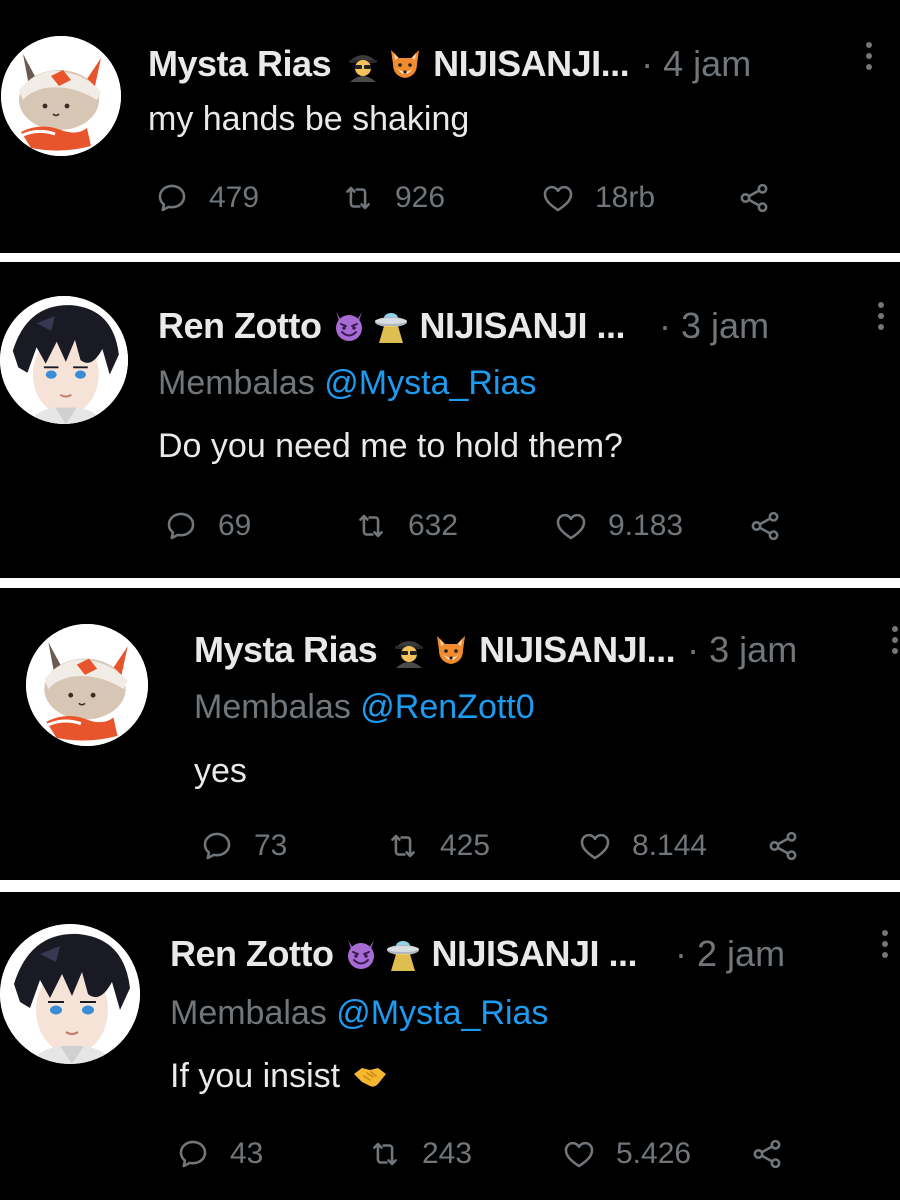  What do you see at coordinates (465, 845) in the screenshot?
I see `retweet-count: 425` at bounding box center [465, 845].